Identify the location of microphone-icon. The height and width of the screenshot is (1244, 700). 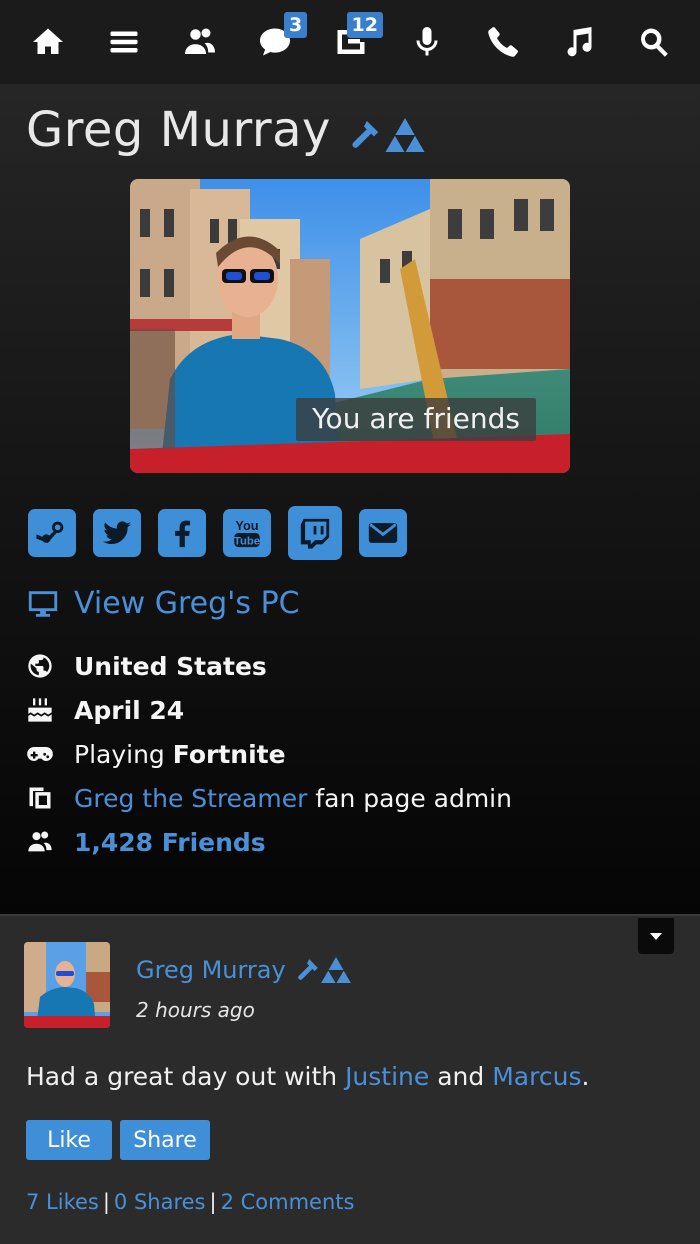
(427, 41).